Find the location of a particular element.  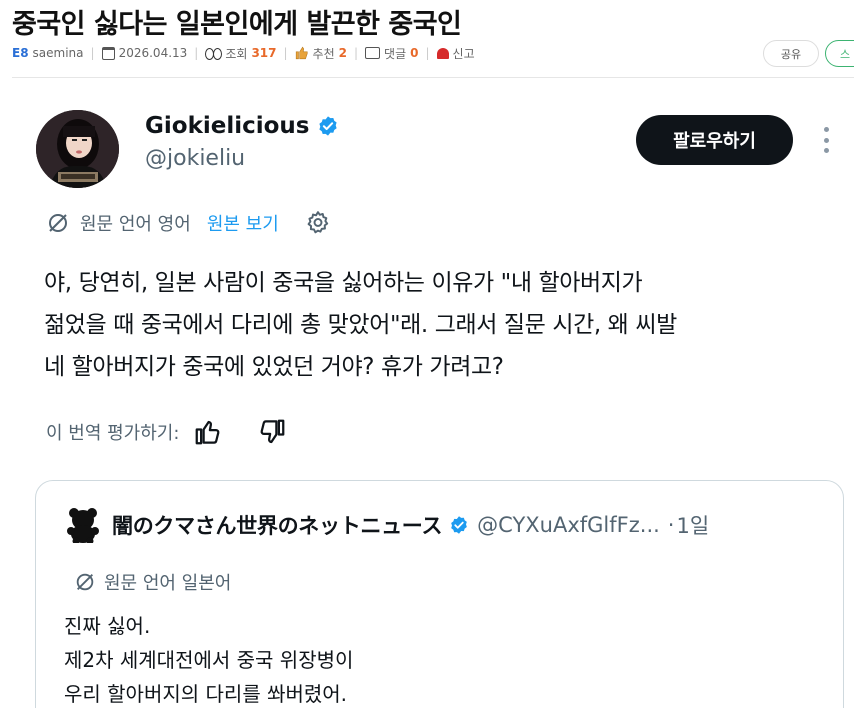

next-button: 스 is located at coordinates (839, 53).